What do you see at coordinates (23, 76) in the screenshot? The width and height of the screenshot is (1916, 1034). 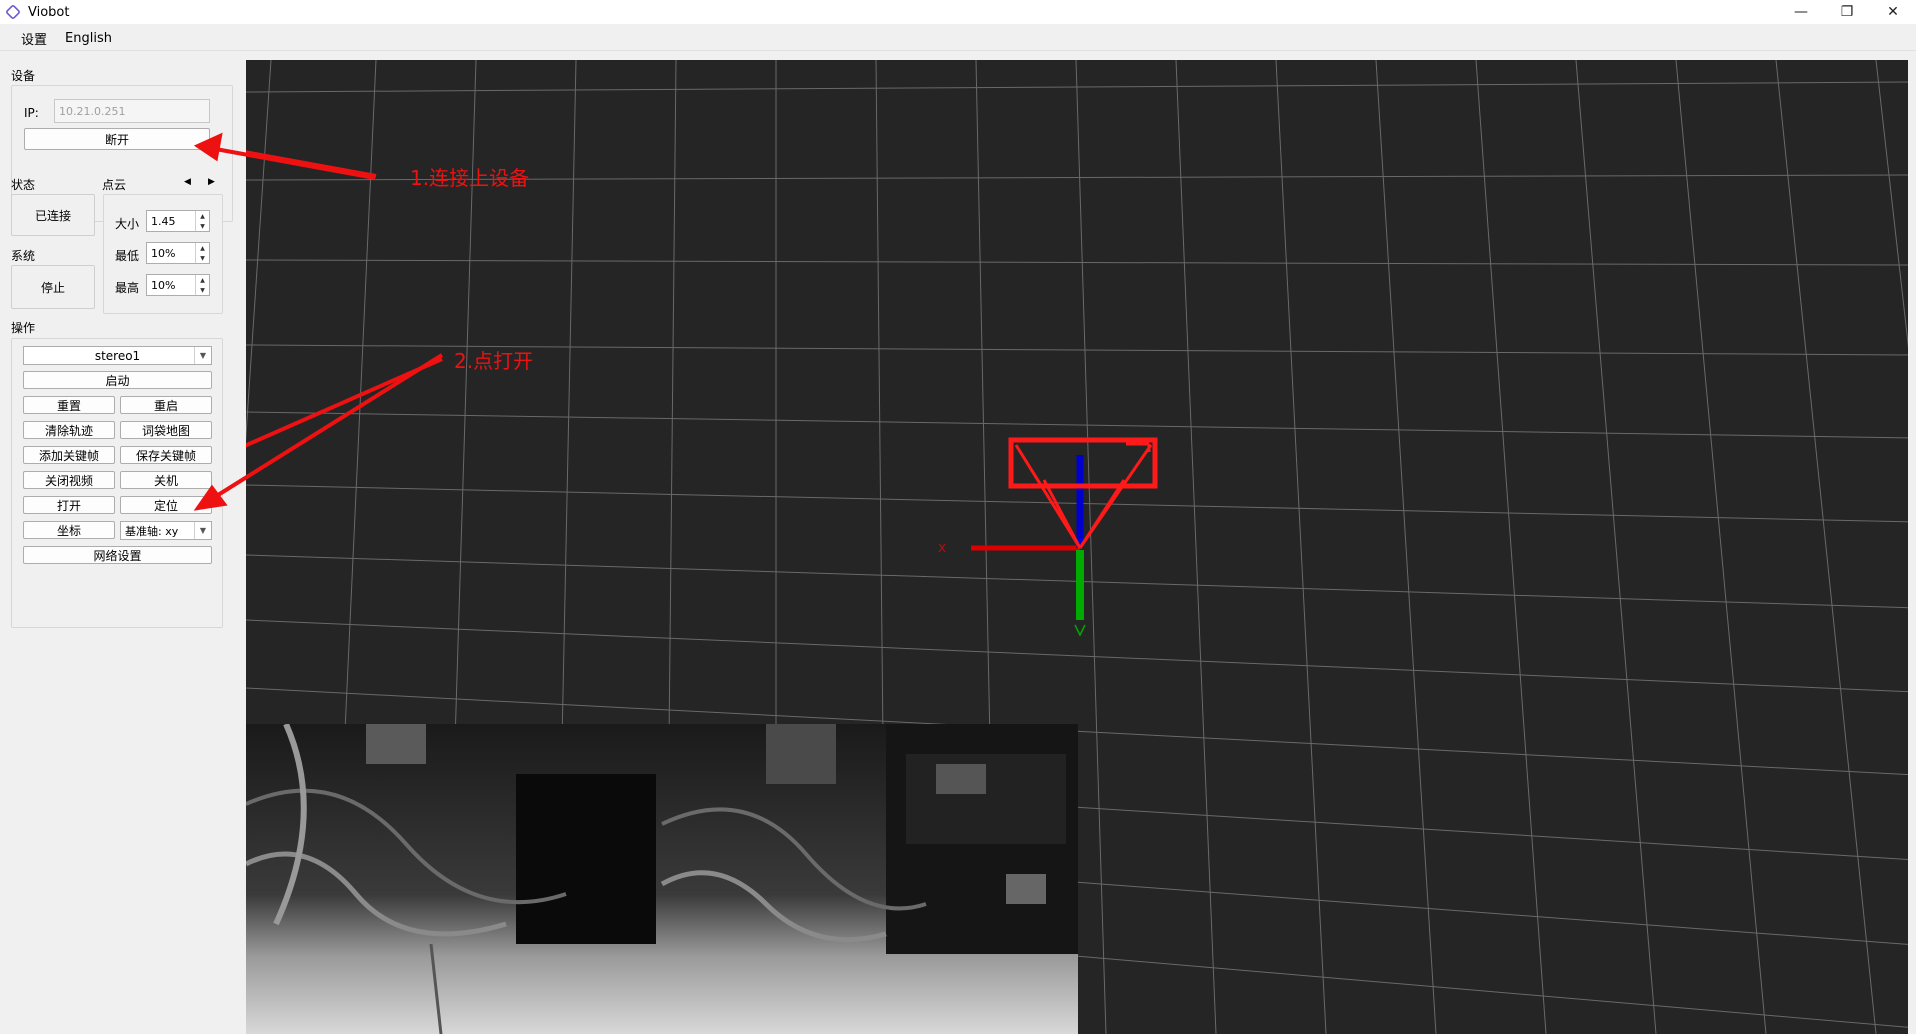 I see `device-section-label: 设备` at bounding box center [23, 76].